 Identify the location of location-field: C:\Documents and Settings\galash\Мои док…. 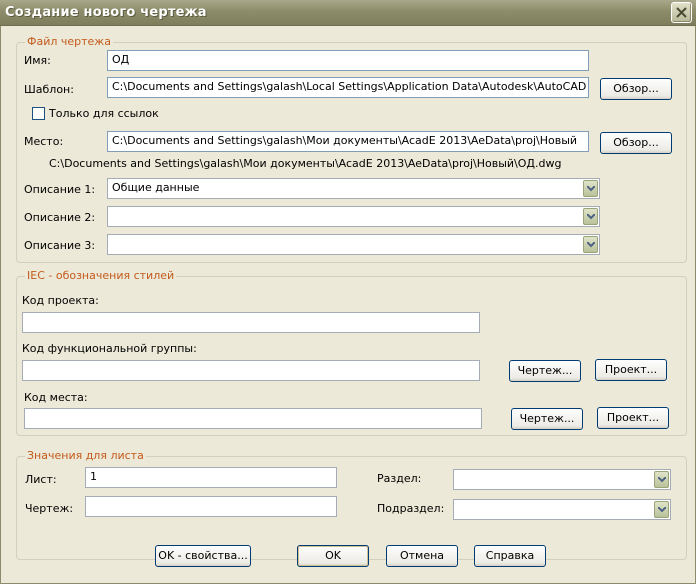
(348, 141).